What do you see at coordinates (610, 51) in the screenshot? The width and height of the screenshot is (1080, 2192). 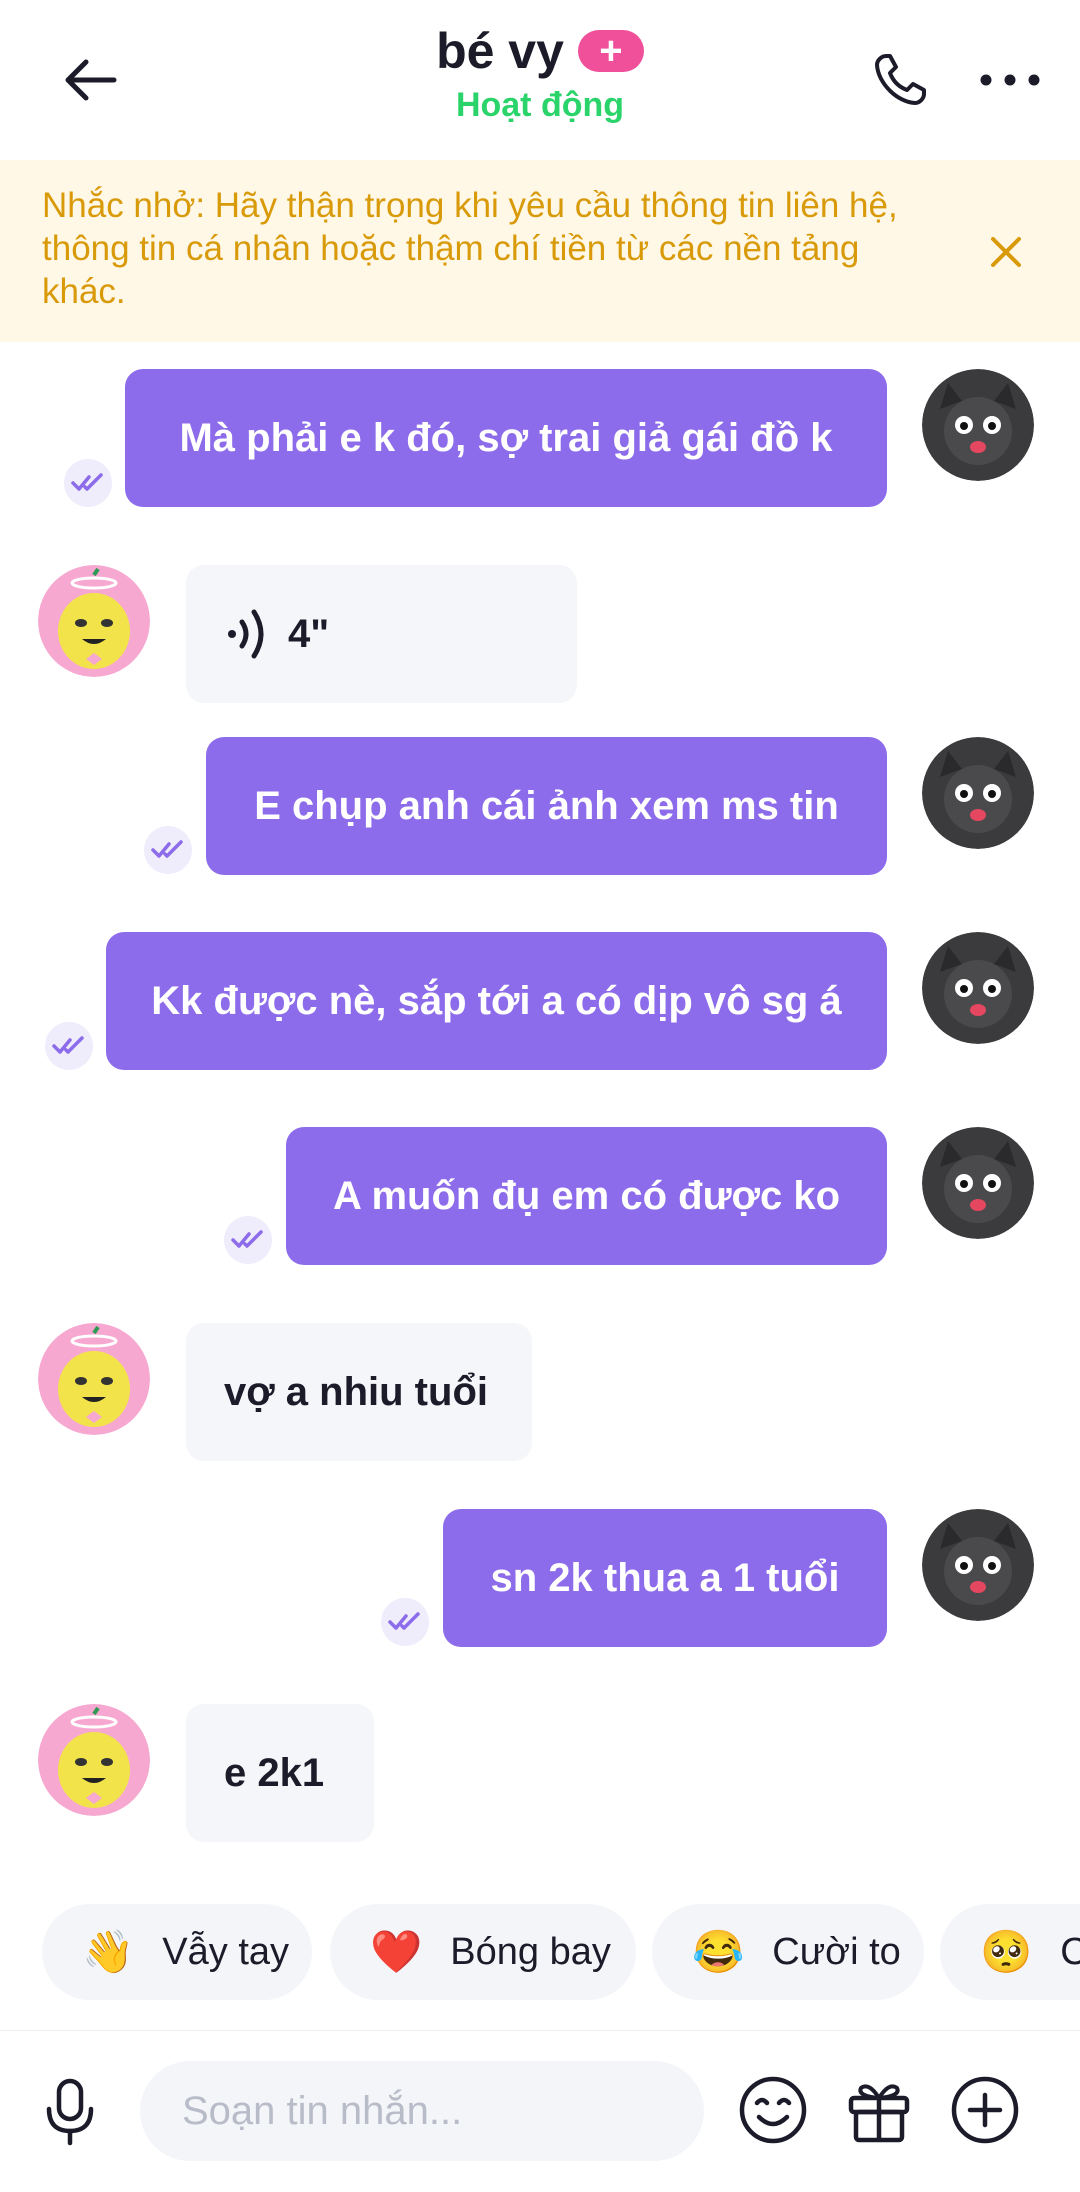 I see `plus-badge: +` at bounding box center [610, 51].